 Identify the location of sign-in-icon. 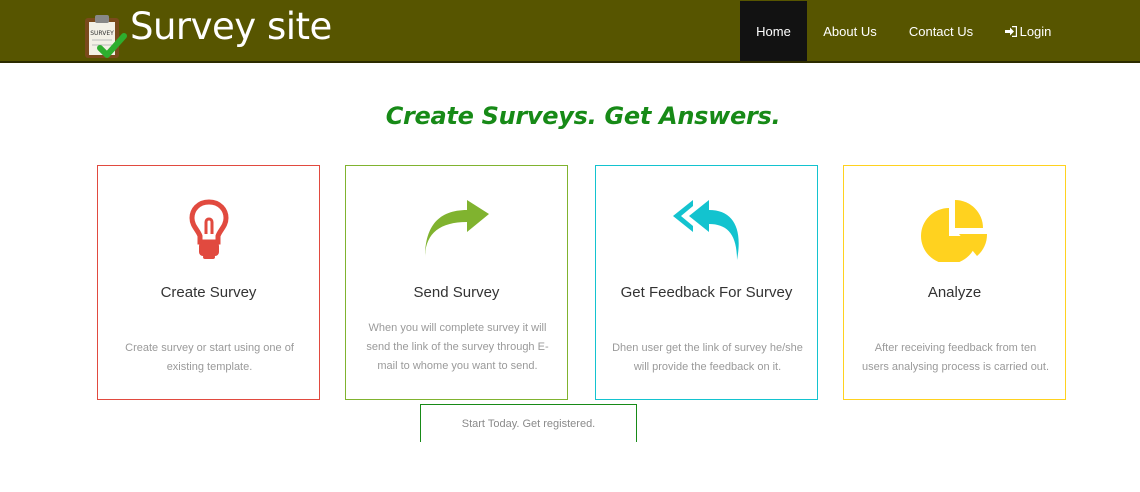
(1010, 31).